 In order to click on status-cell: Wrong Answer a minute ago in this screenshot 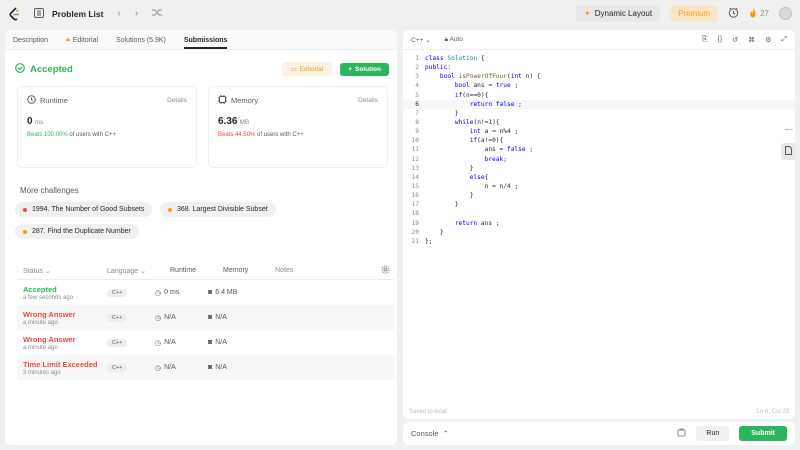, I will do `click(62, 318)`.